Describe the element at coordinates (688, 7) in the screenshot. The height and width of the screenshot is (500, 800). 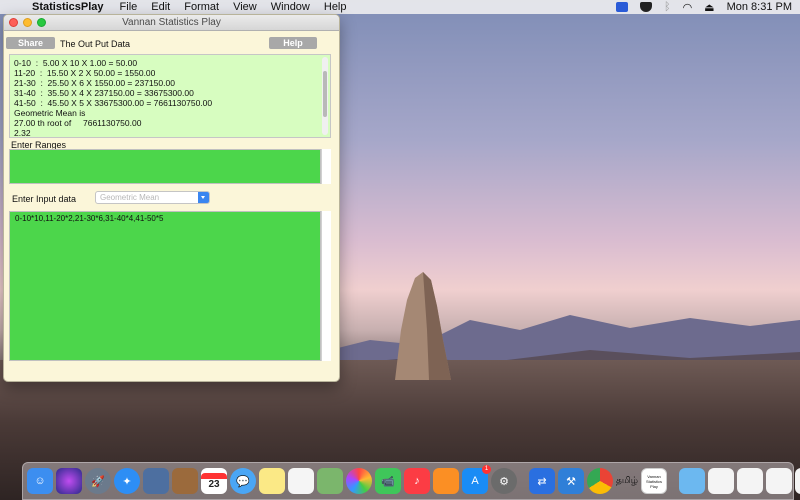
I see `wifi-icon: ◠` at that location.